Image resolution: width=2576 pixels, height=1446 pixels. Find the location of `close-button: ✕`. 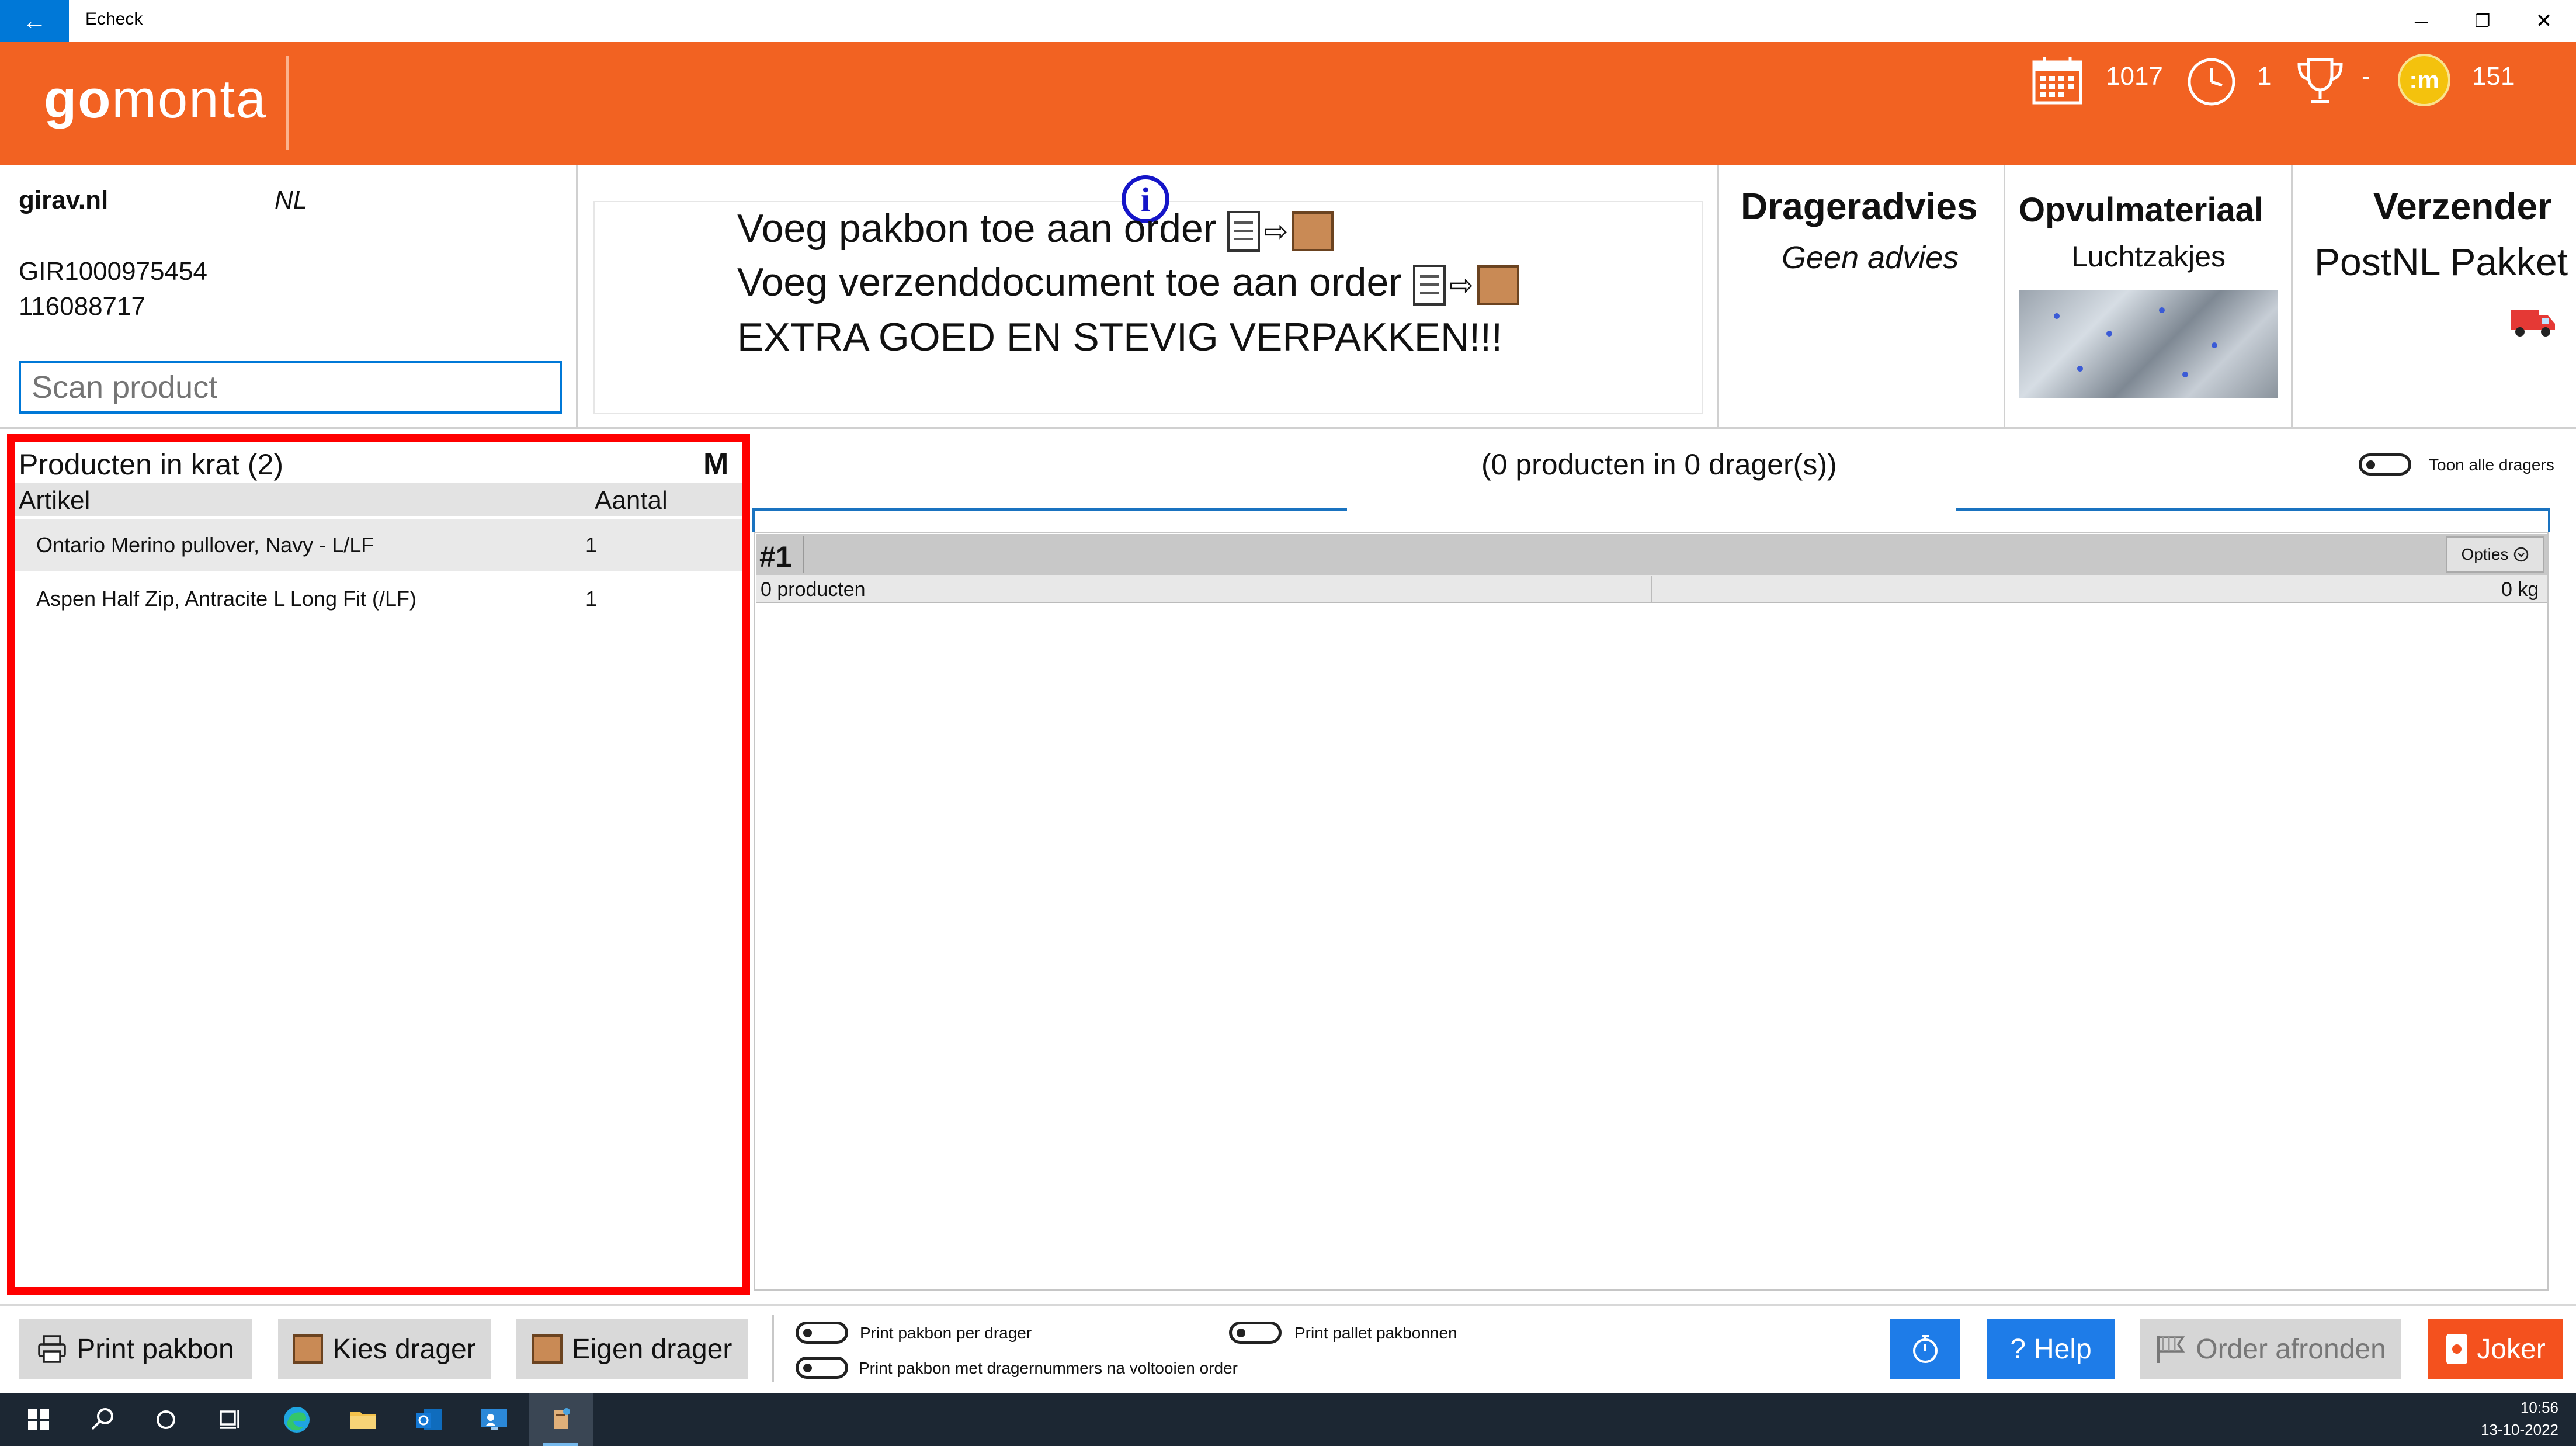

close-button: ✕ is located at coordinates (2544, 21).